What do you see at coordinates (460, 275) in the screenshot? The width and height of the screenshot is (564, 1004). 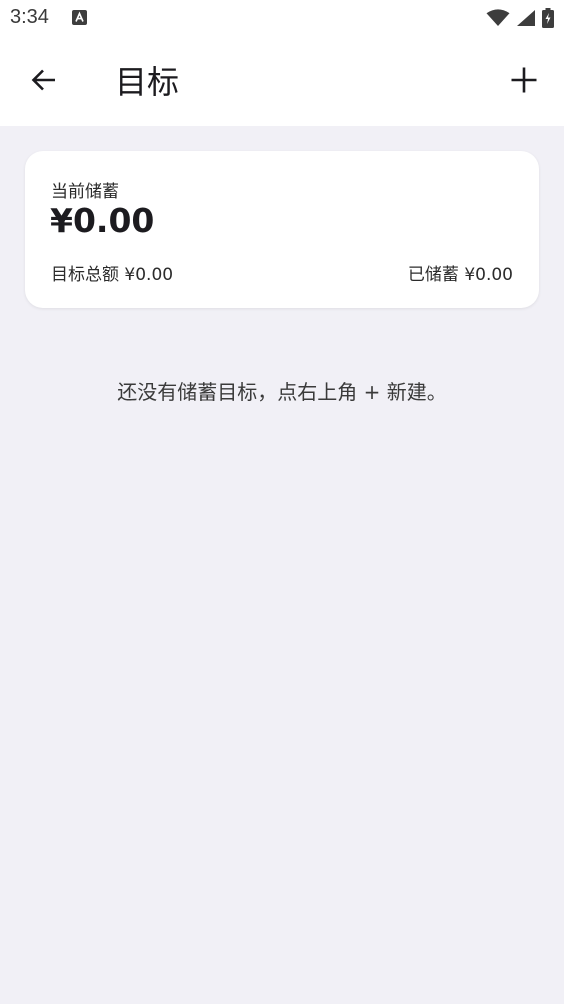 I see `saved-total: 已储蓄 ¥0.00` at bounding box center [460, 275].